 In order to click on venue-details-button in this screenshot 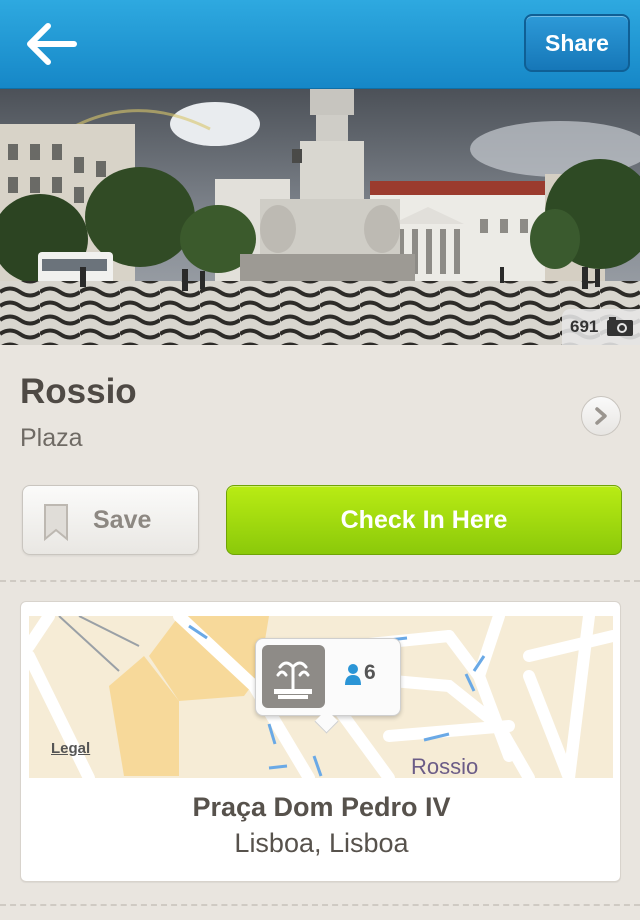, I will do `click(601, 416)`.